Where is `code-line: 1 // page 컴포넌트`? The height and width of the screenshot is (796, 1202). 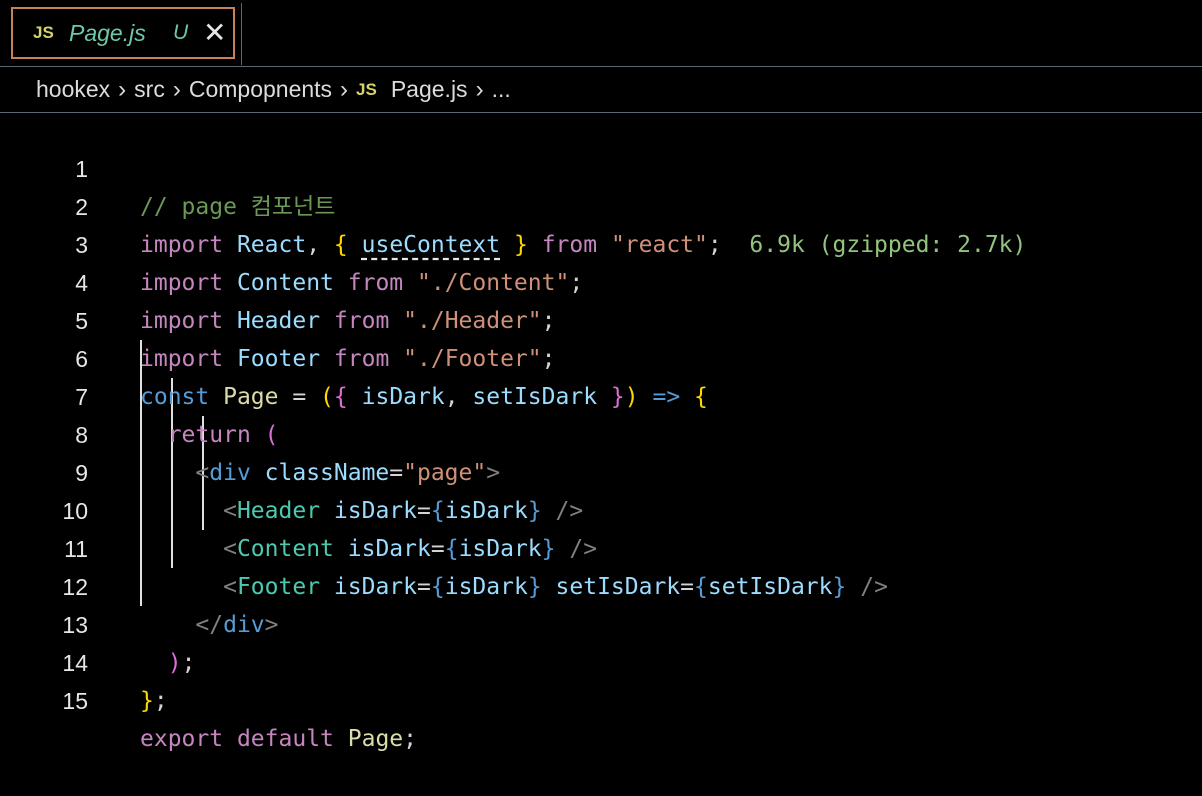 code-line: 1 // page 컴포넌트 is located at coordinates (601, 166).